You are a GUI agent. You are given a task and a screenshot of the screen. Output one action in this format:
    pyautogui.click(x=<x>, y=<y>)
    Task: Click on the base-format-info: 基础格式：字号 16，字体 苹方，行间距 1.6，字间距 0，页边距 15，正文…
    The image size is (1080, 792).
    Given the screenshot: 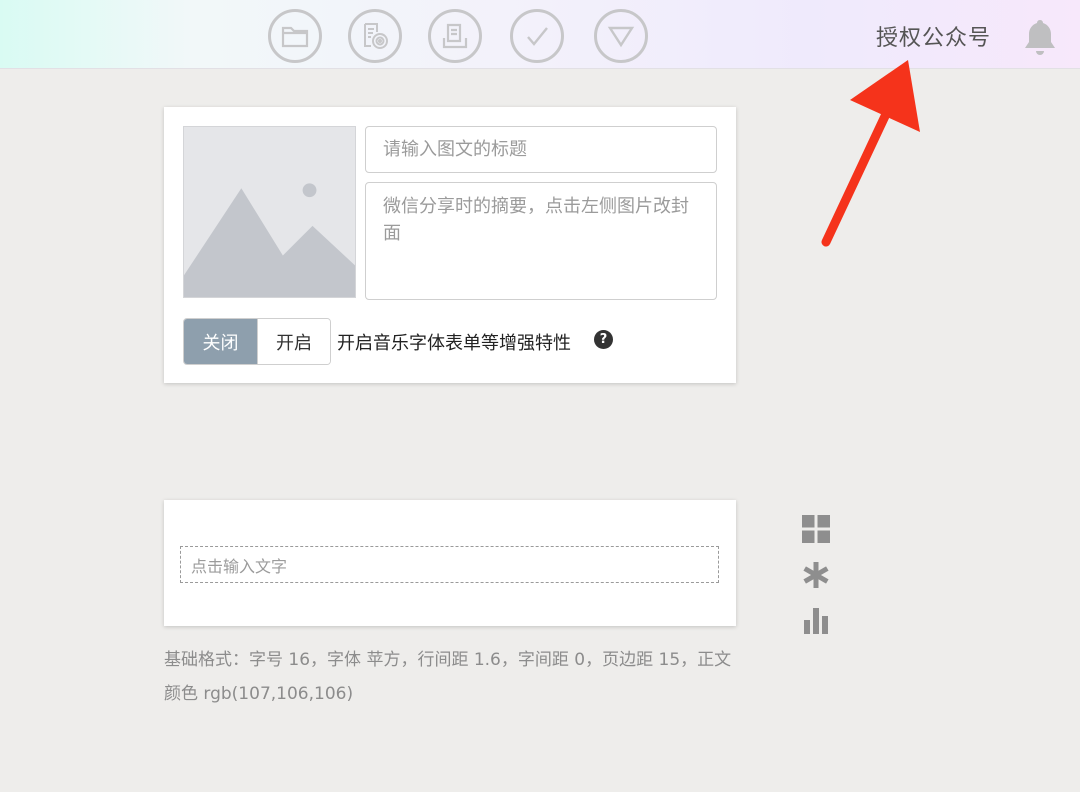 What is the action you would take?
    pyautogui.click(x=448, y=677)
    